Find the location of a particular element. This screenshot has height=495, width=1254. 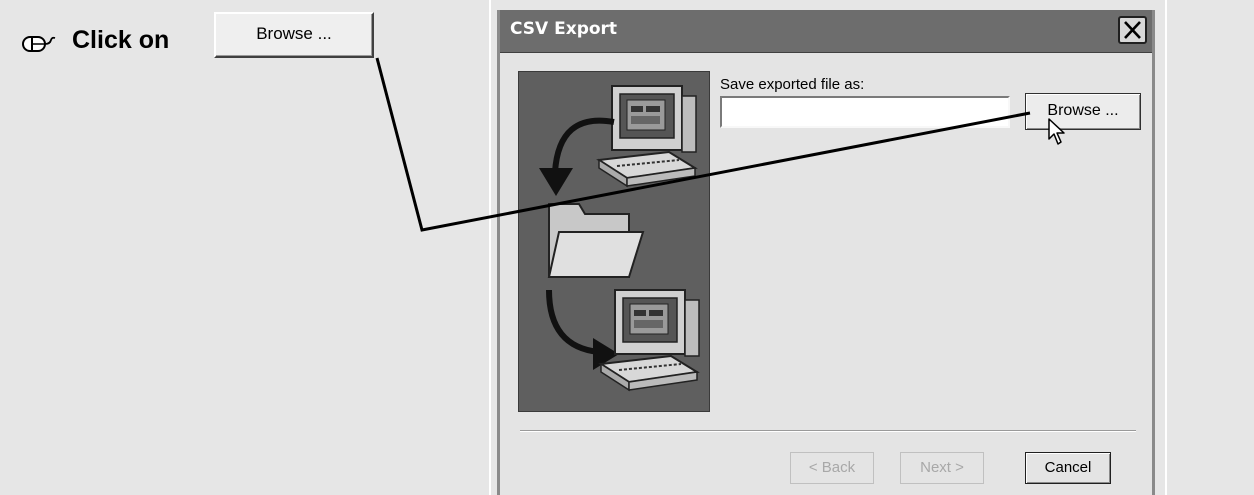

dialog-titlebar: CSV Export is located at coordinates (826, 31).